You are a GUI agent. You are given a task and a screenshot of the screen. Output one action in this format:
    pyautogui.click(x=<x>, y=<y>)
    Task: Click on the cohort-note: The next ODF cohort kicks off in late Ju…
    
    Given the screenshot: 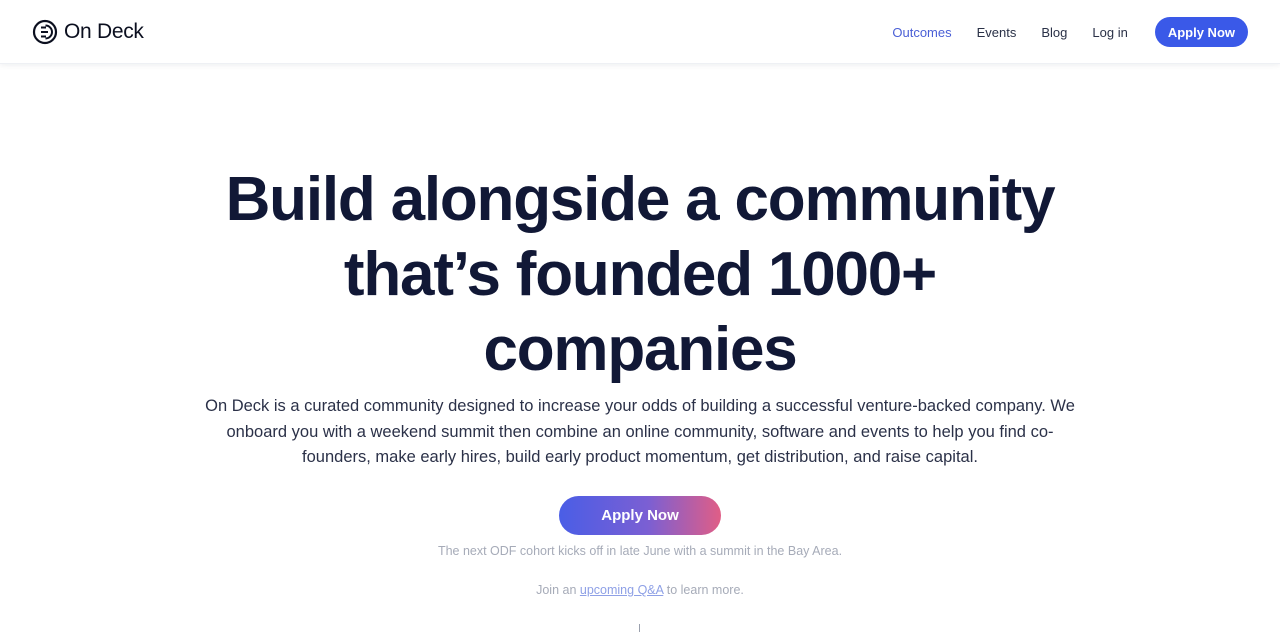 What is the action you would take?
    pyautogui.click(x=640, y=551)
    